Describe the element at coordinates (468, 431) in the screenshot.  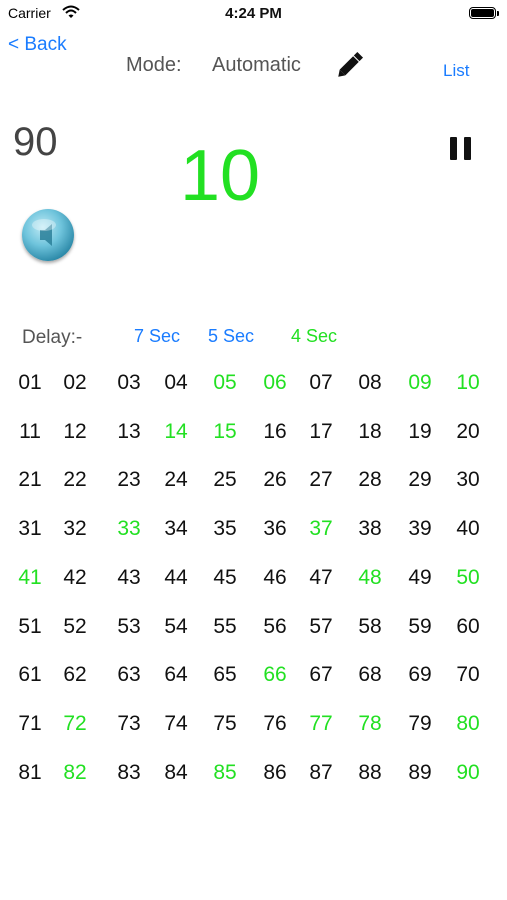
I see `number-cell-20: 20` at that location.